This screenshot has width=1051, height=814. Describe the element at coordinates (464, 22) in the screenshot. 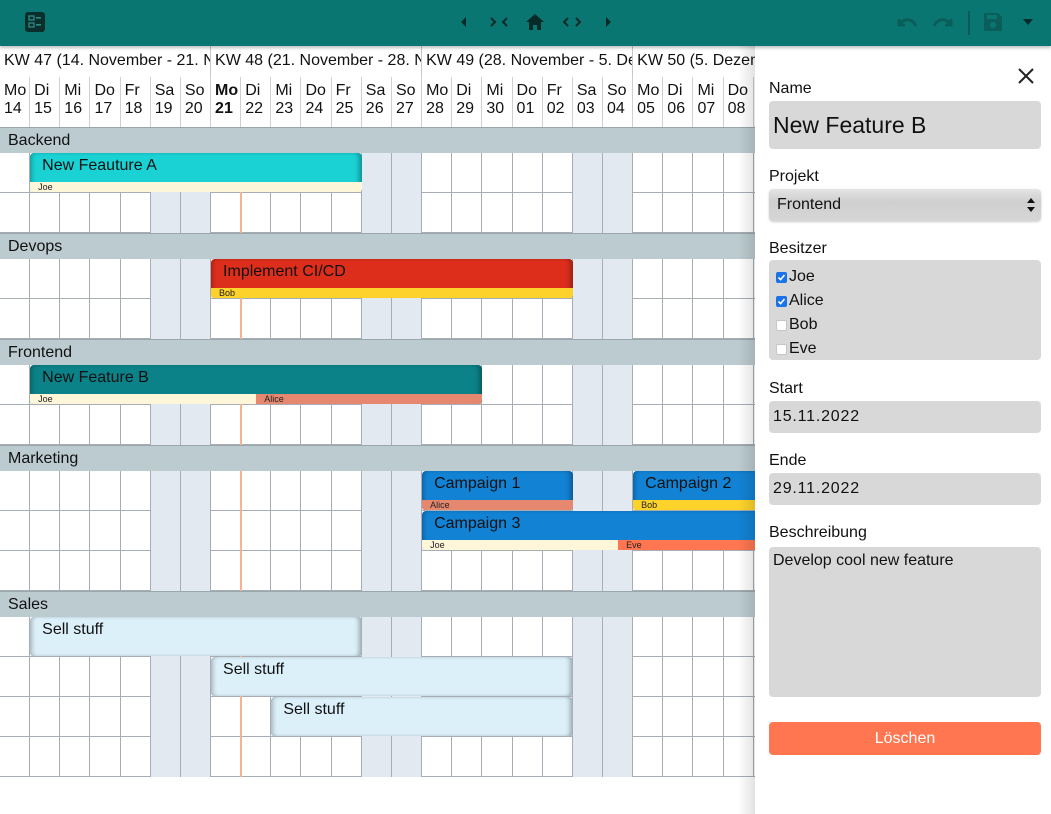

I see `prev-button` at that location.